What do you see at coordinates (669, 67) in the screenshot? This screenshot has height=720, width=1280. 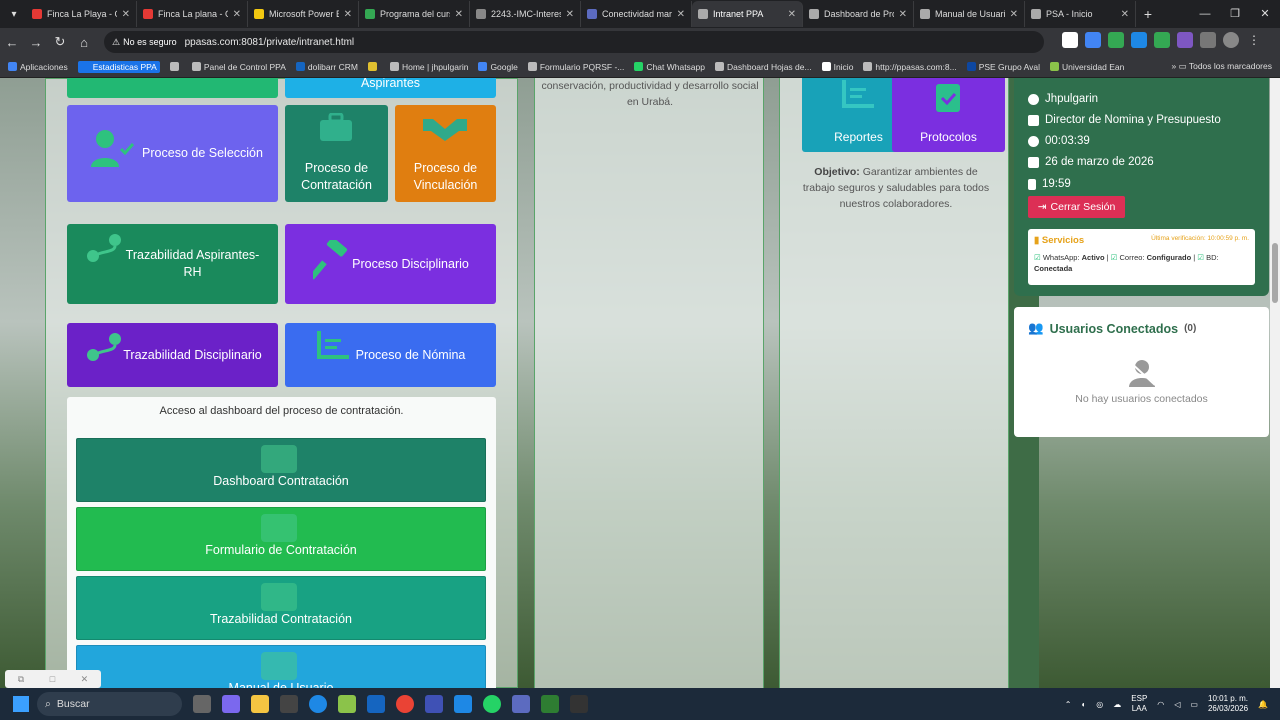 I see `bookmark-item: Chat Whatsapp` at bounding box center [669, 67].